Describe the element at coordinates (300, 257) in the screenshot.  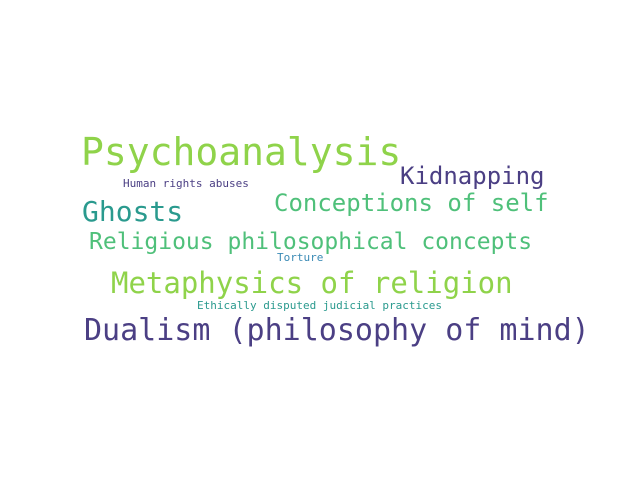
I see `word-torture: Torture` at that location.